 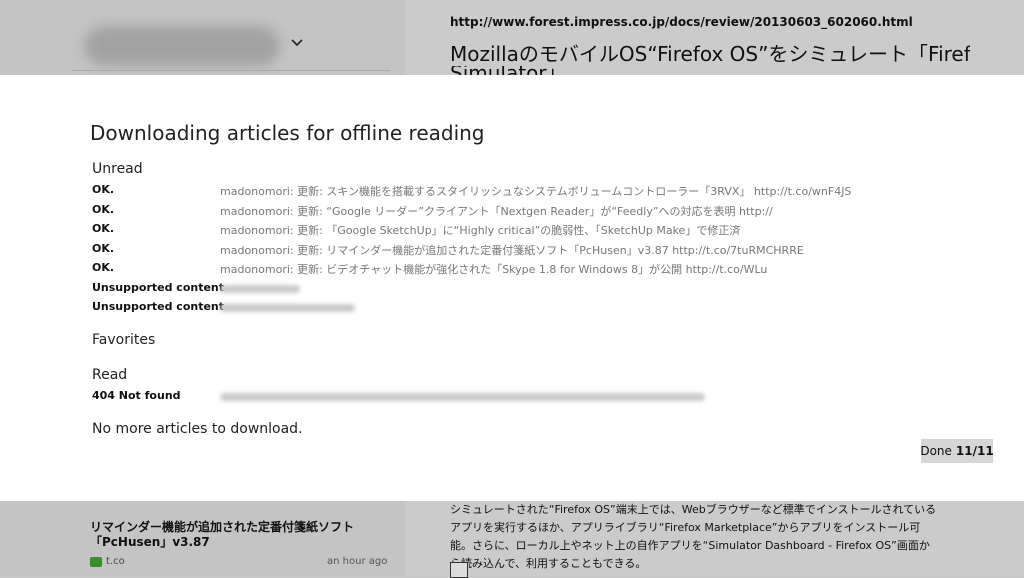 What do you see at coordinates (231, 70) in the screenshot?
I see `account-divider` at bounding box center [231, 70].